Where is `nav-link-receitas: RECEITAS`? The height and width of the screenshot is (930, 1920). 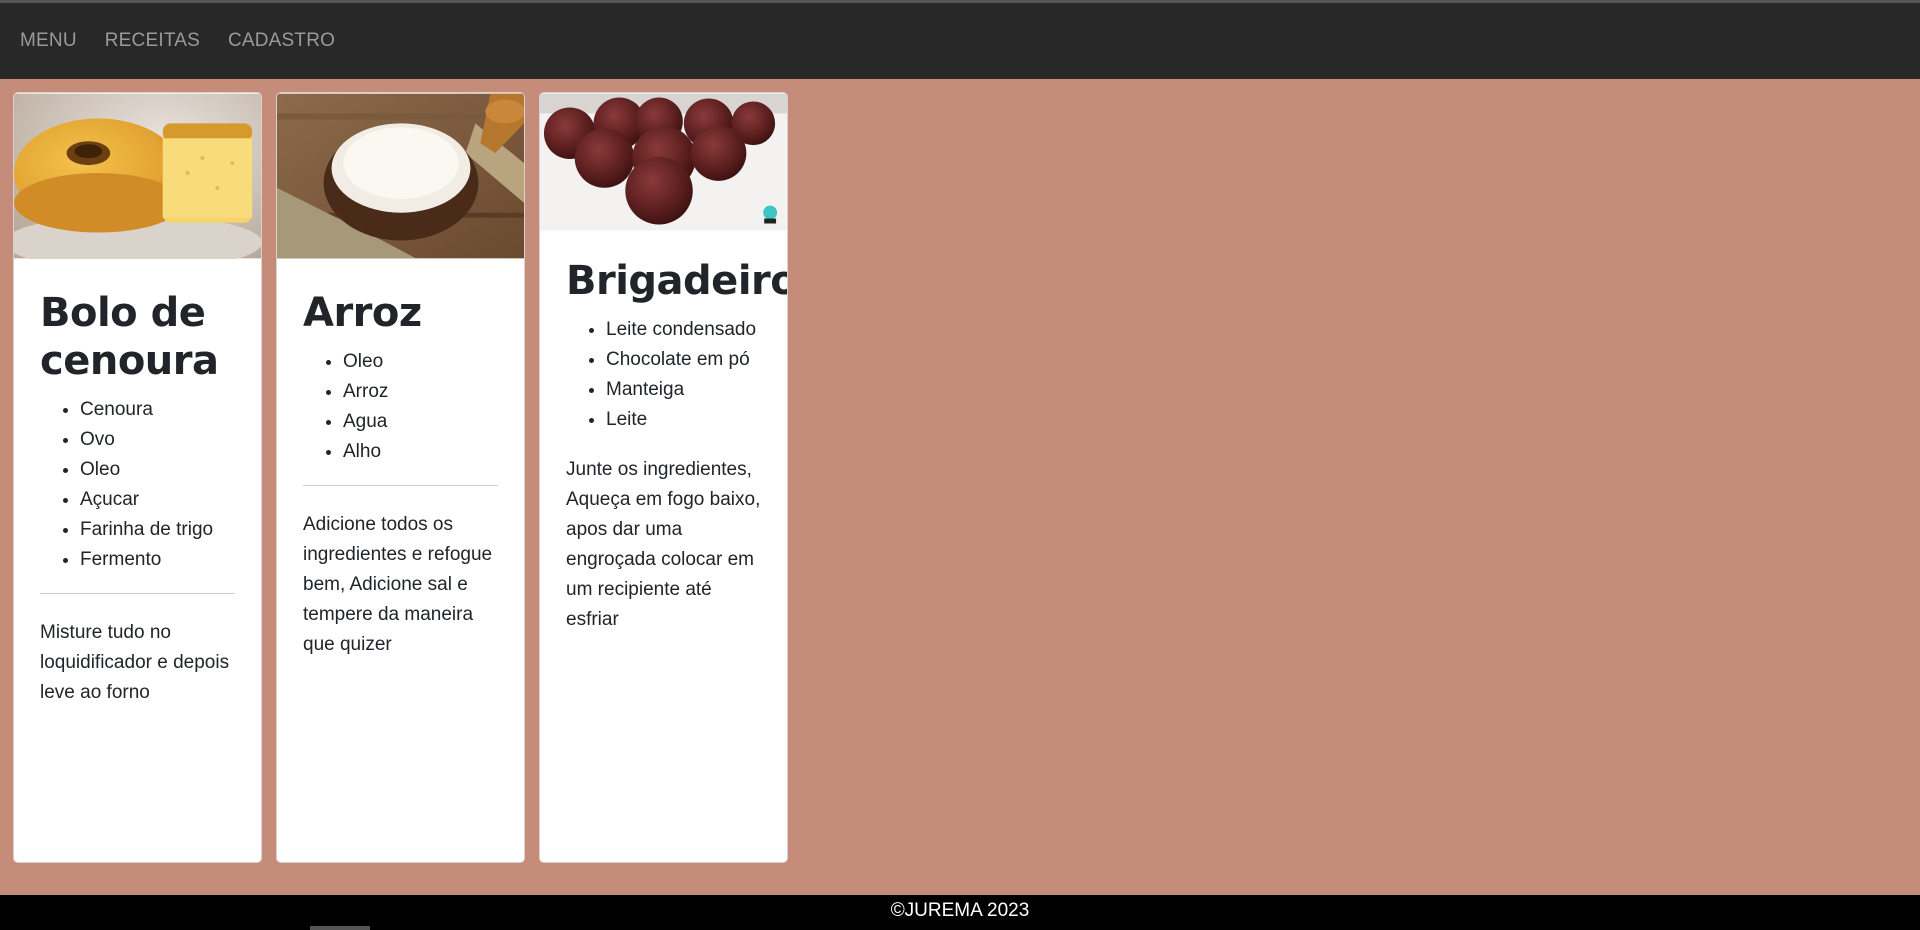
nav-link-receitas: RECEITAS is located at coordinates (152, 41).